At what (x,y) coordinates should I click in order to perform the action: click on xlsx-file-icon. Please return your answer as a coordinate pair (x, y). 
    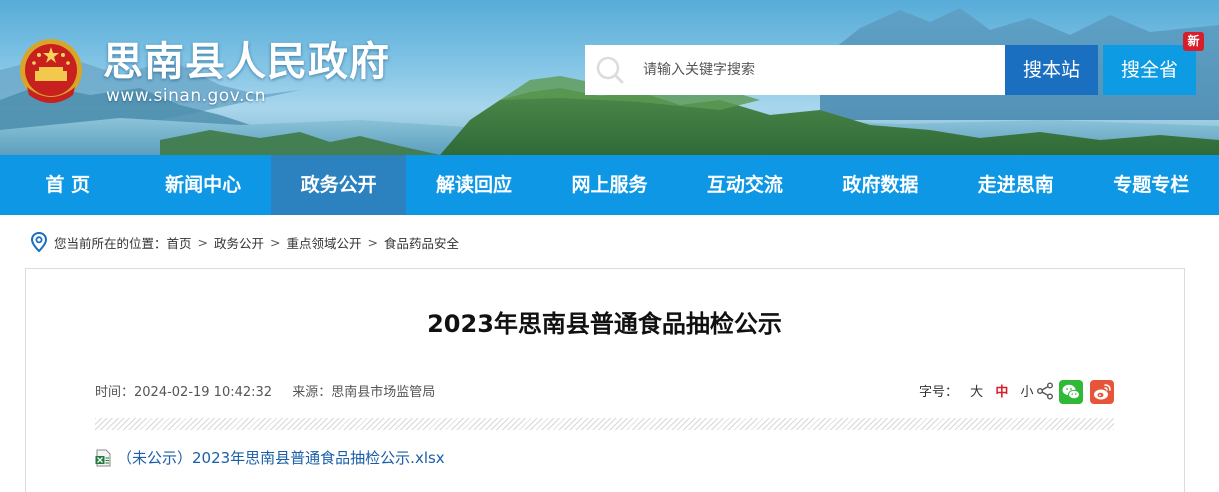
    Looking at the image, I should click on (103, 458).